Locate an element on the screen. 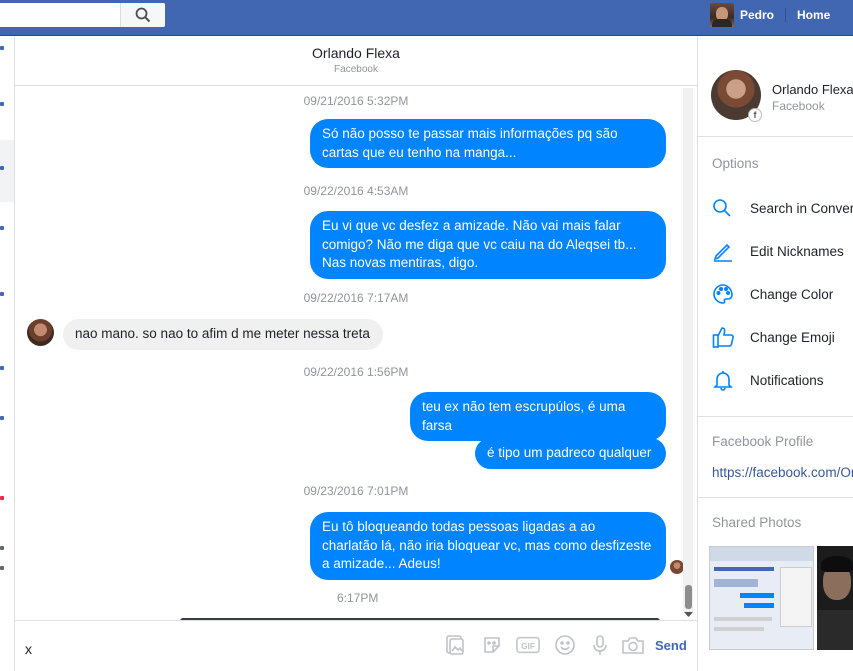  option-search-in-conversation: Search in Conversation is located at coordinates (782, 208).